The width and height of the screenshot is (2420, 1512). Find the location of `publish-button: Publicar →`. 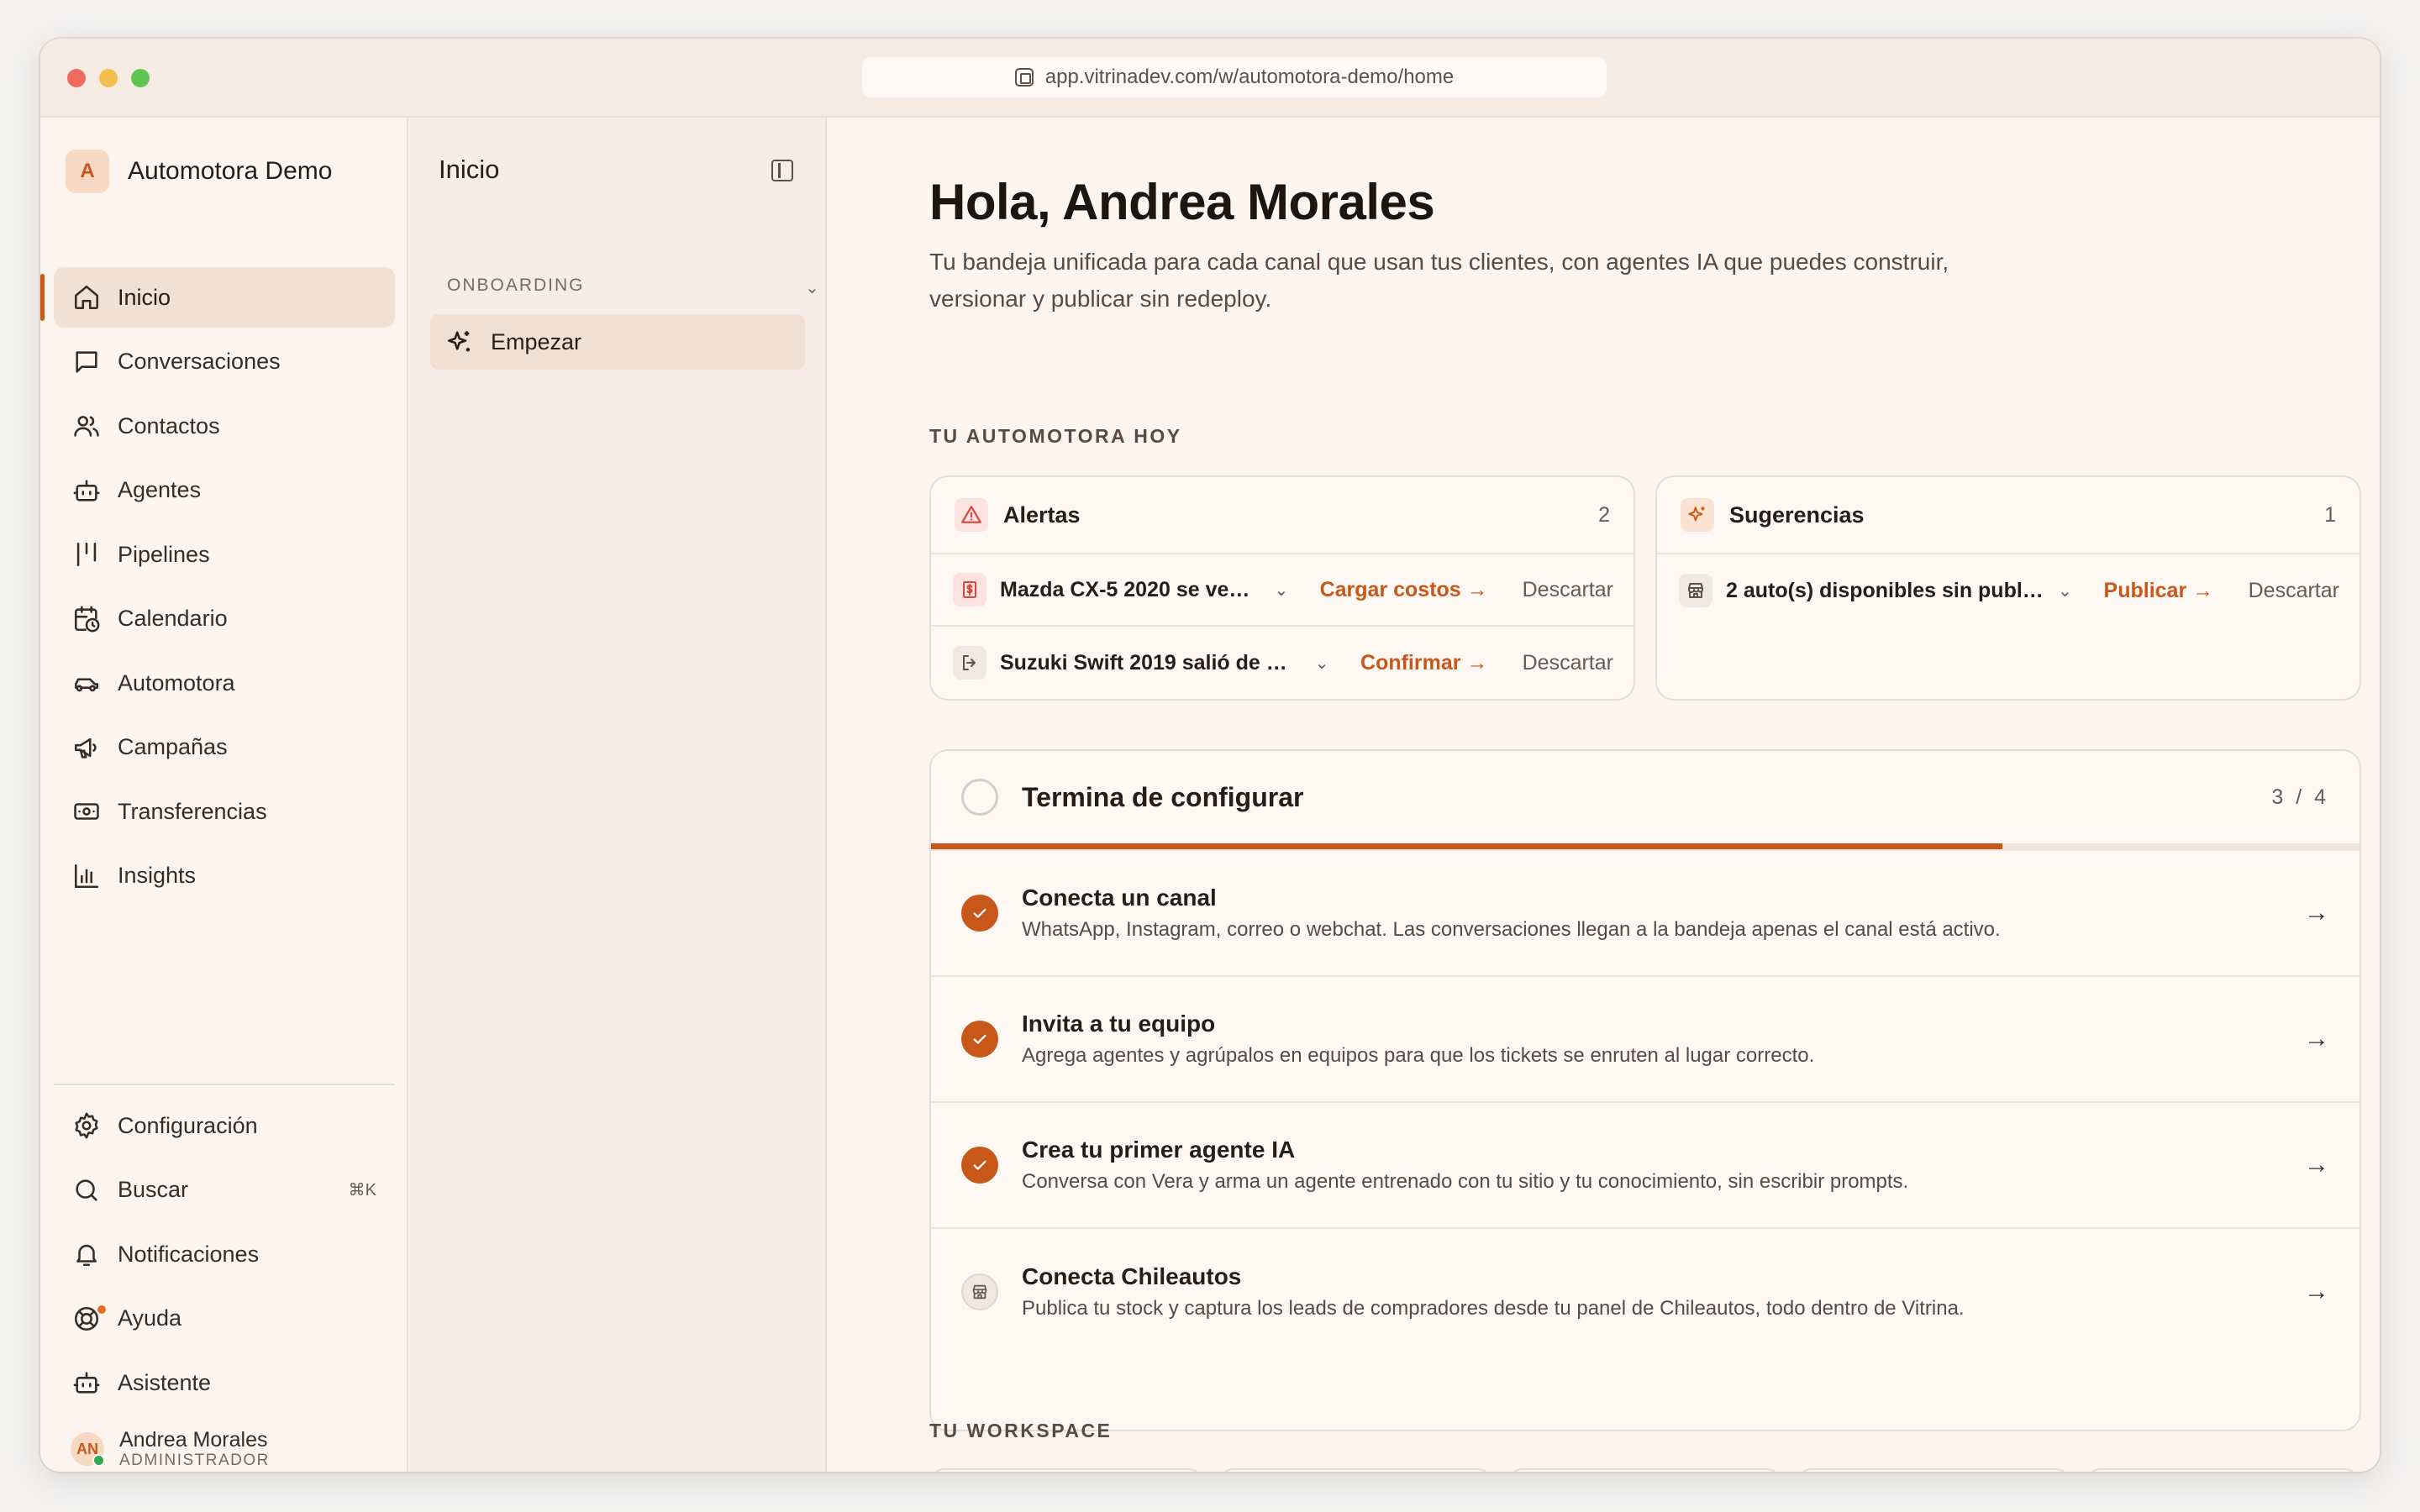

publish-button: Publicar → is located at coordinates (2159, 591).